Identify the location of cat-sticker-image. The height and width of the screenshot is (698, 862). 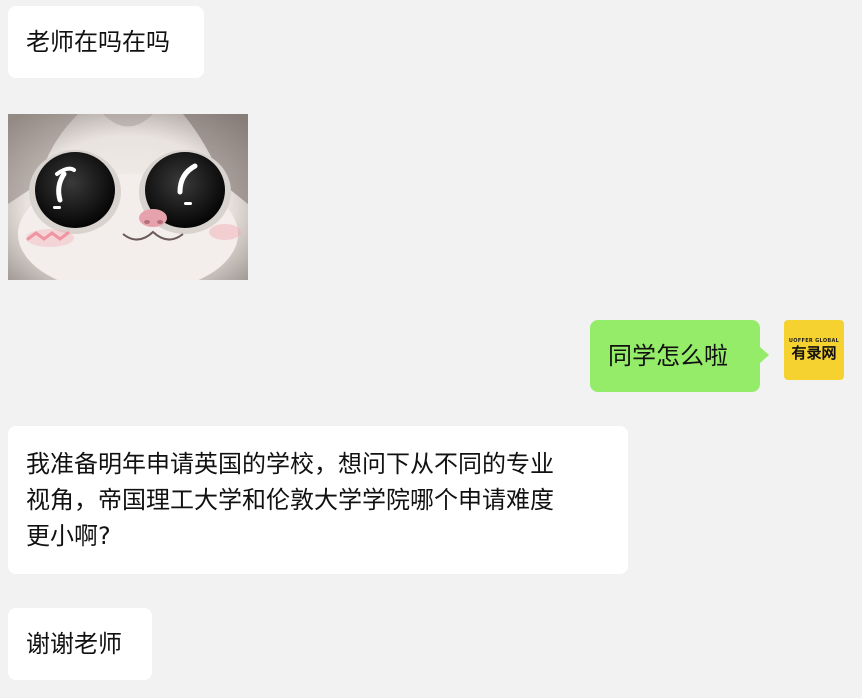
(128, 197).